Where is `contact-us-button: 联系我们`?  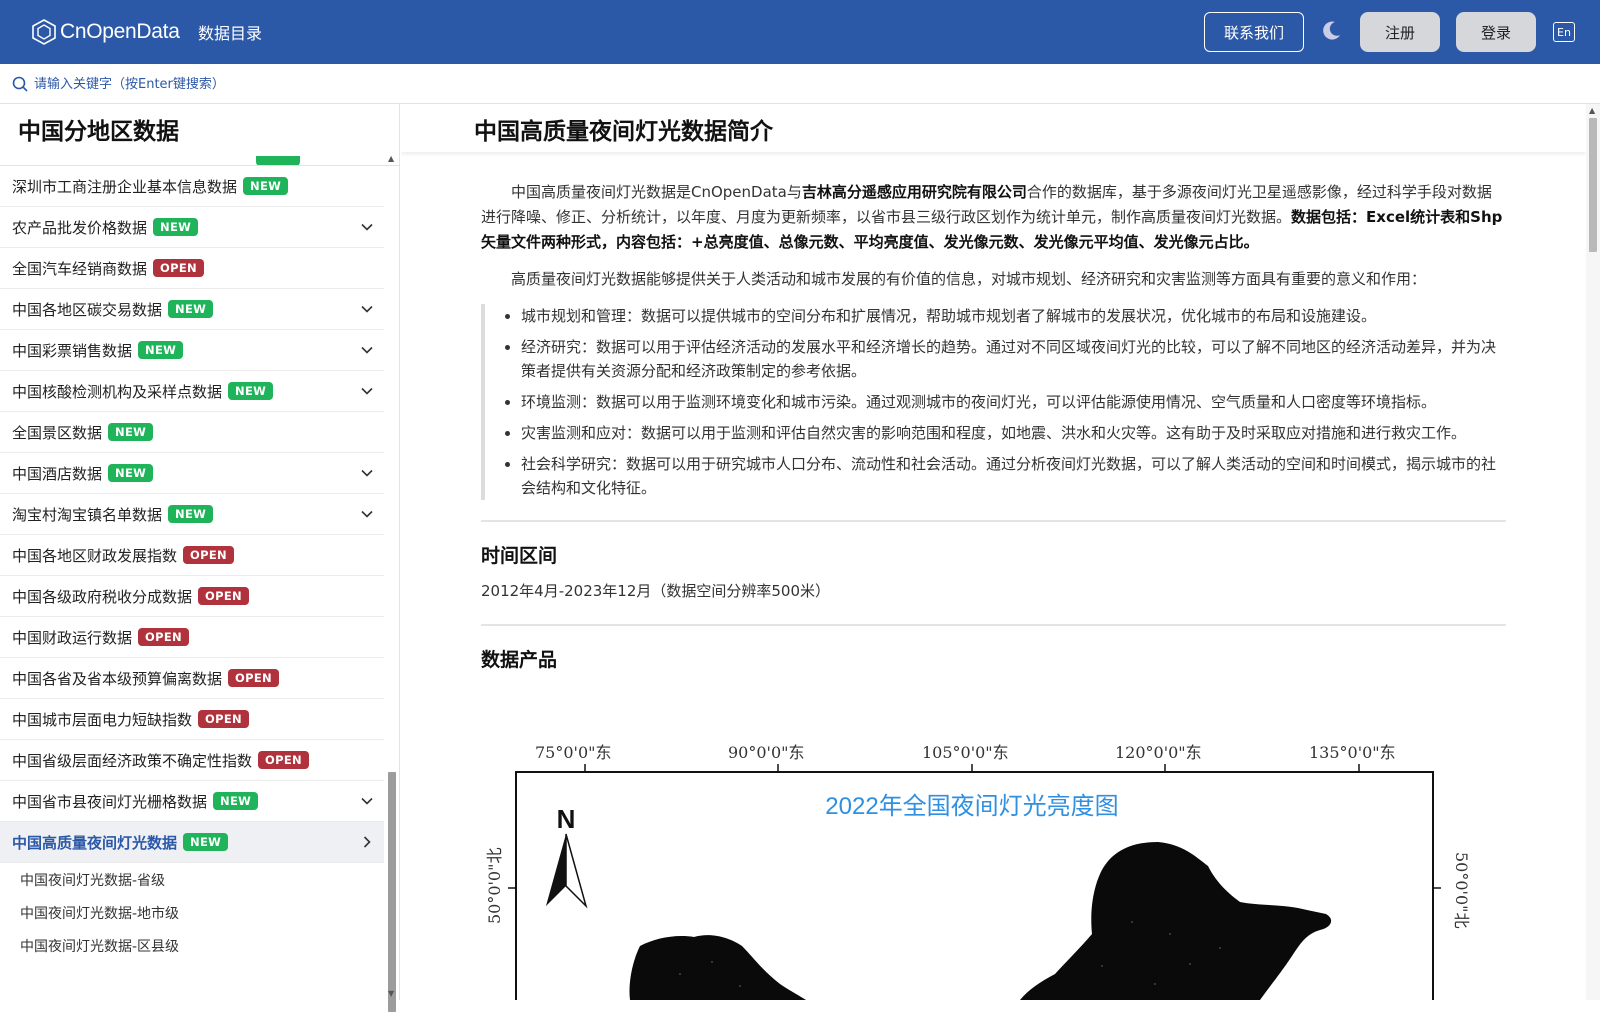 contact-us-button: 联系我们 is located at coordinates (1254, 32).